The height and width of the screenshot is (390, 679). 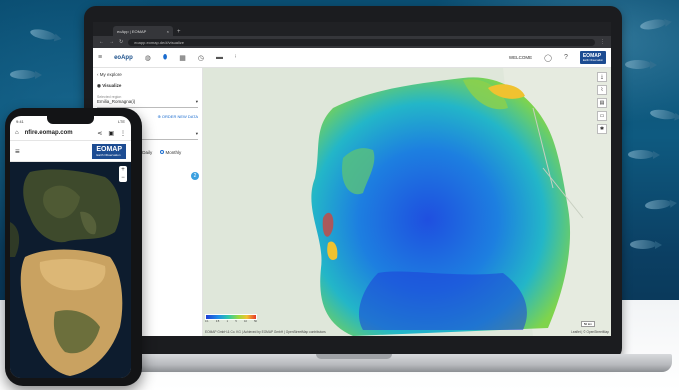 I want to click on tabs-icon: ▣, so click(x=111, y=133).